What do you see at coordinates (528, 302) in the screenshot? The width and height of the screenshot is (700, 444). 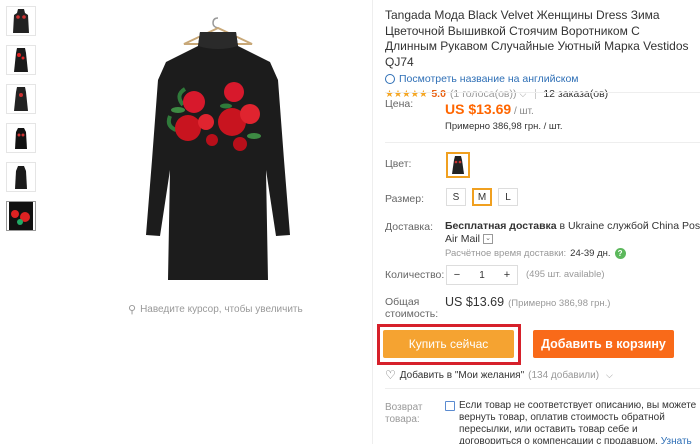 I see `total-price: US $13.69 (Примерно 386,98 грн.)` at bounding box center [528, 302].